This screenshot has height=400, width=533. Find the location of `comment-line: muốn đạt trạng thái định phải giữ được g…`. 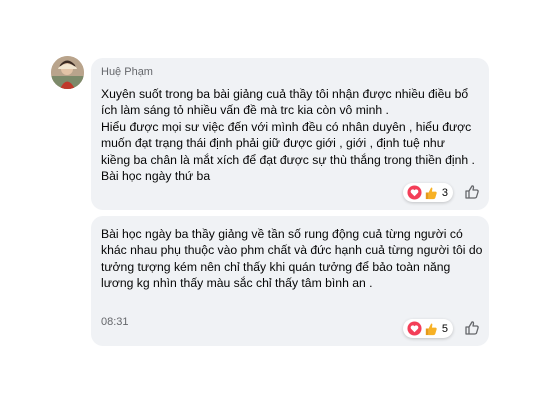

comment-line: muốn đạt trạng thái định phải giữ được g… is located at coordinates (273, 143).